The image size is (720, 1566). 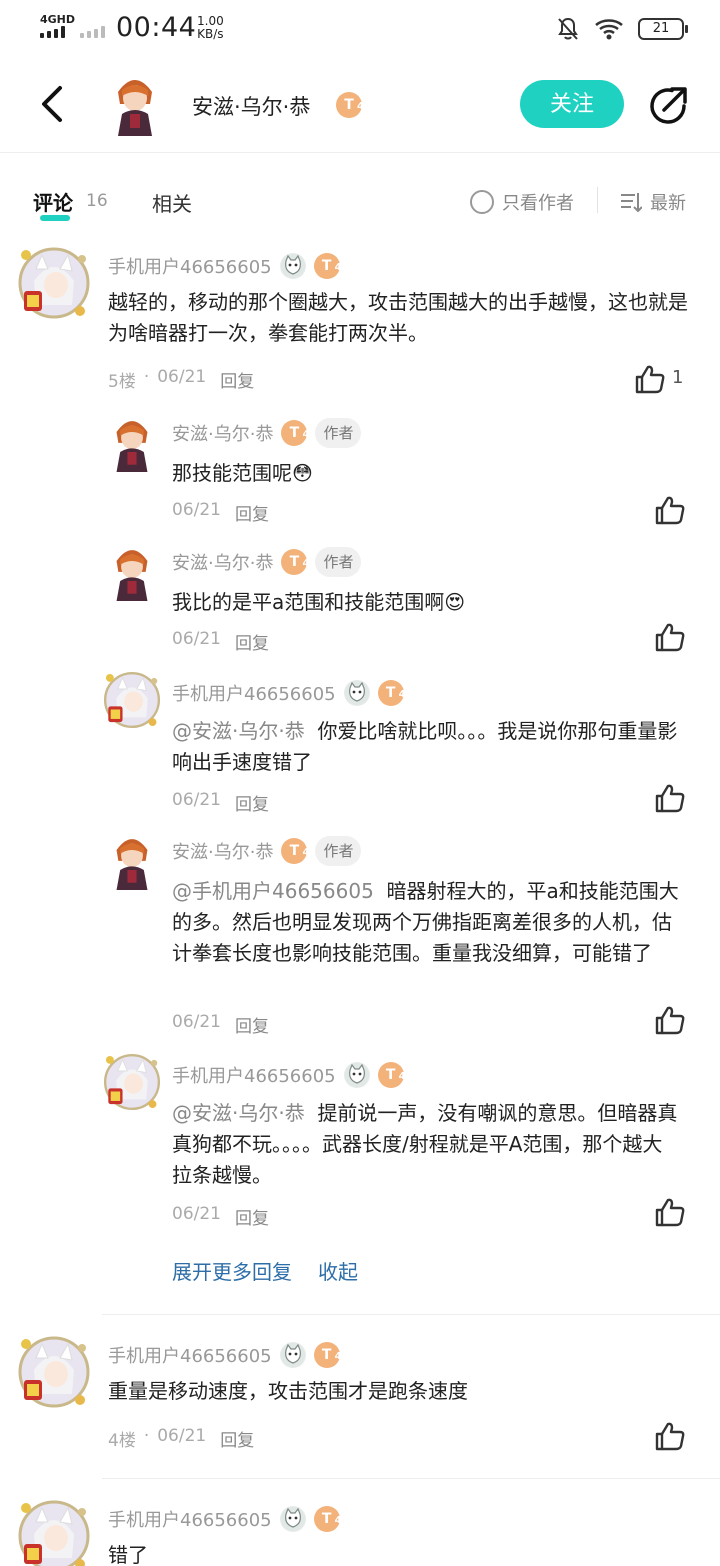 What do you see at coordinates (538, 203) in the screenshot?
I see `only-author-label: 只看作者` at bounding box center [538, 203].